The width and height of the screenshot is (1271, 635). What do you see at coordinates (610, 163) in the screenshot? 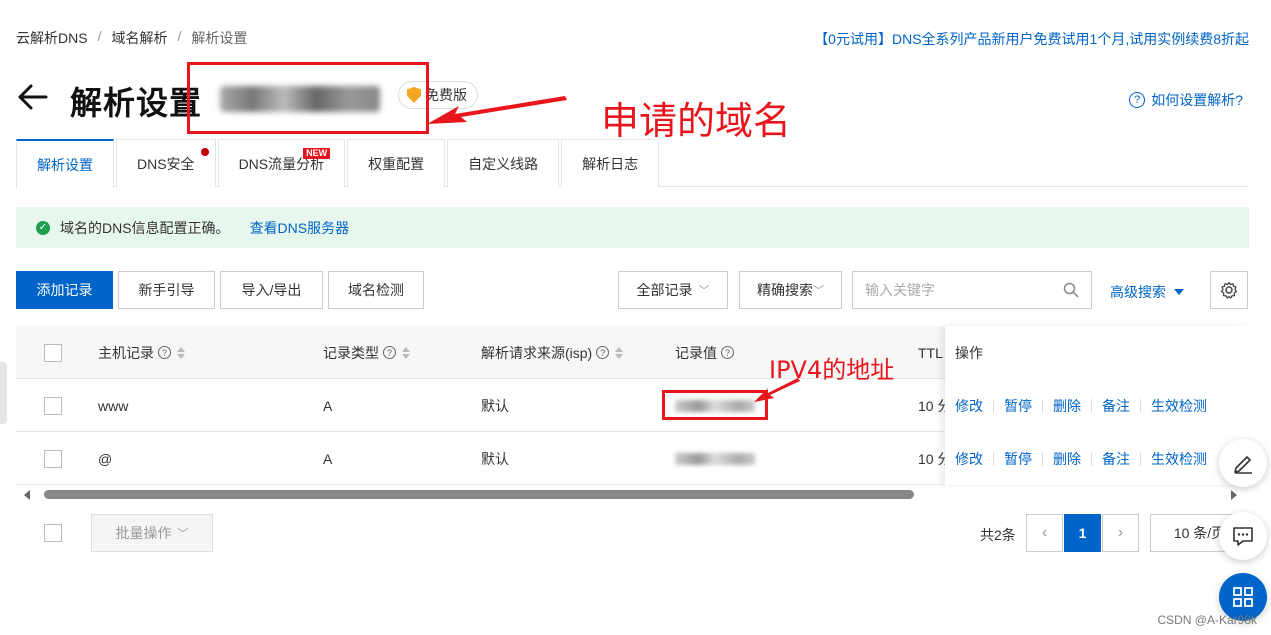
I see `tab-logs: 解析日志` at bounding box center [610, 163].